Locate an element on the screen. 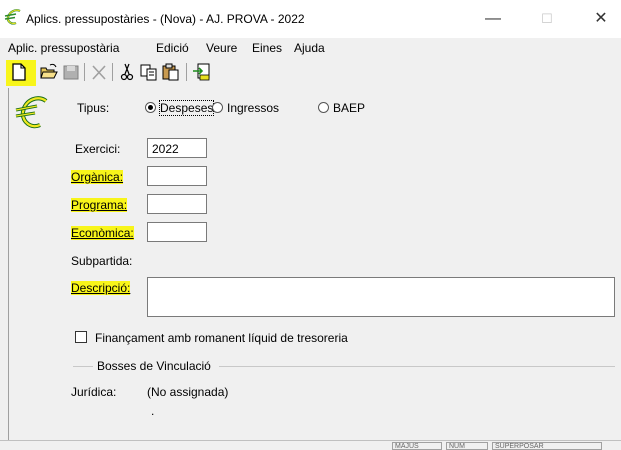 The height and width of the screenshot is (450, 621). open-folder-icon is located at coordinates (49, 72).